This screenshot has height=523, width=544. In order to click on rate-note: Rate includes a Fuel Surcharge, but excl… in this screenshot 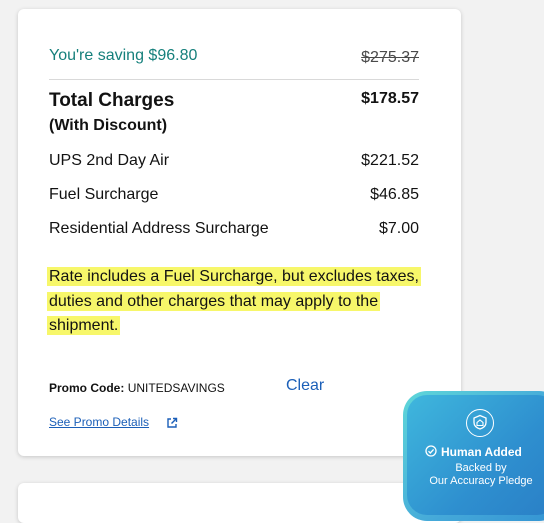, I will do `click(235, 302)`.